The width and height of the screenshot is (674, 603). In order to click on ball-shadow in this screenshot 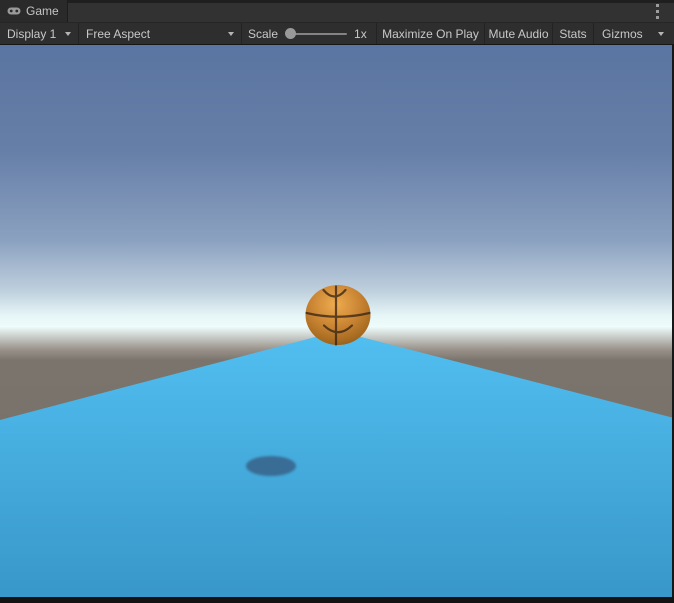, I will do `click(271, 466)`.